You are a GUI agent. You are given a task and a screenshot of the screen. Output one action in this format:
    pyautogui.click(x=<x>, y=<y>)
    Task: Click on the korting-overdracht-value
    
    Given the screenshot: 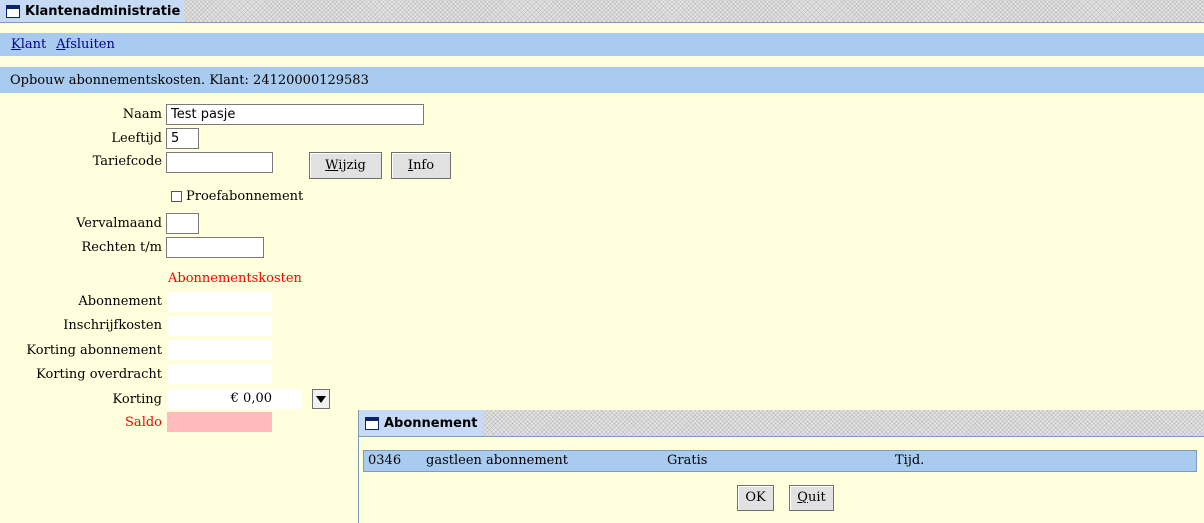 What is the action you would take?
    pyautogui.click(x=219, y=374)
    